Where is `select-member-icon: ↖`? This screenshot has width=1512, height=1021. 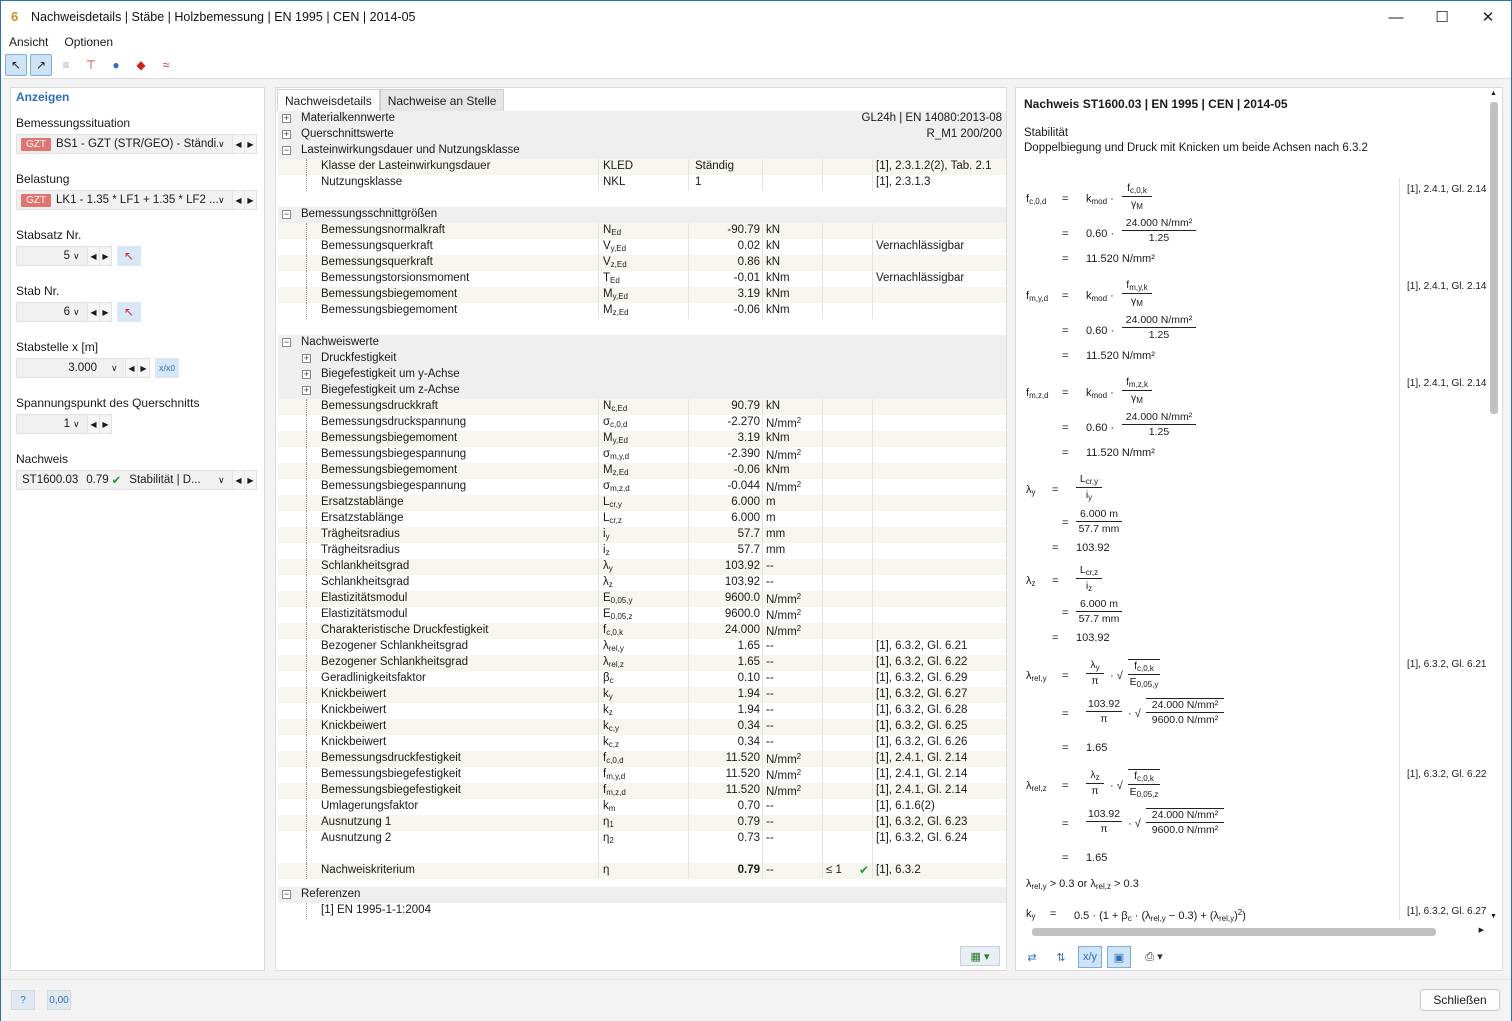
select-member-icon: ↖ is located at coordinates (16, 64).